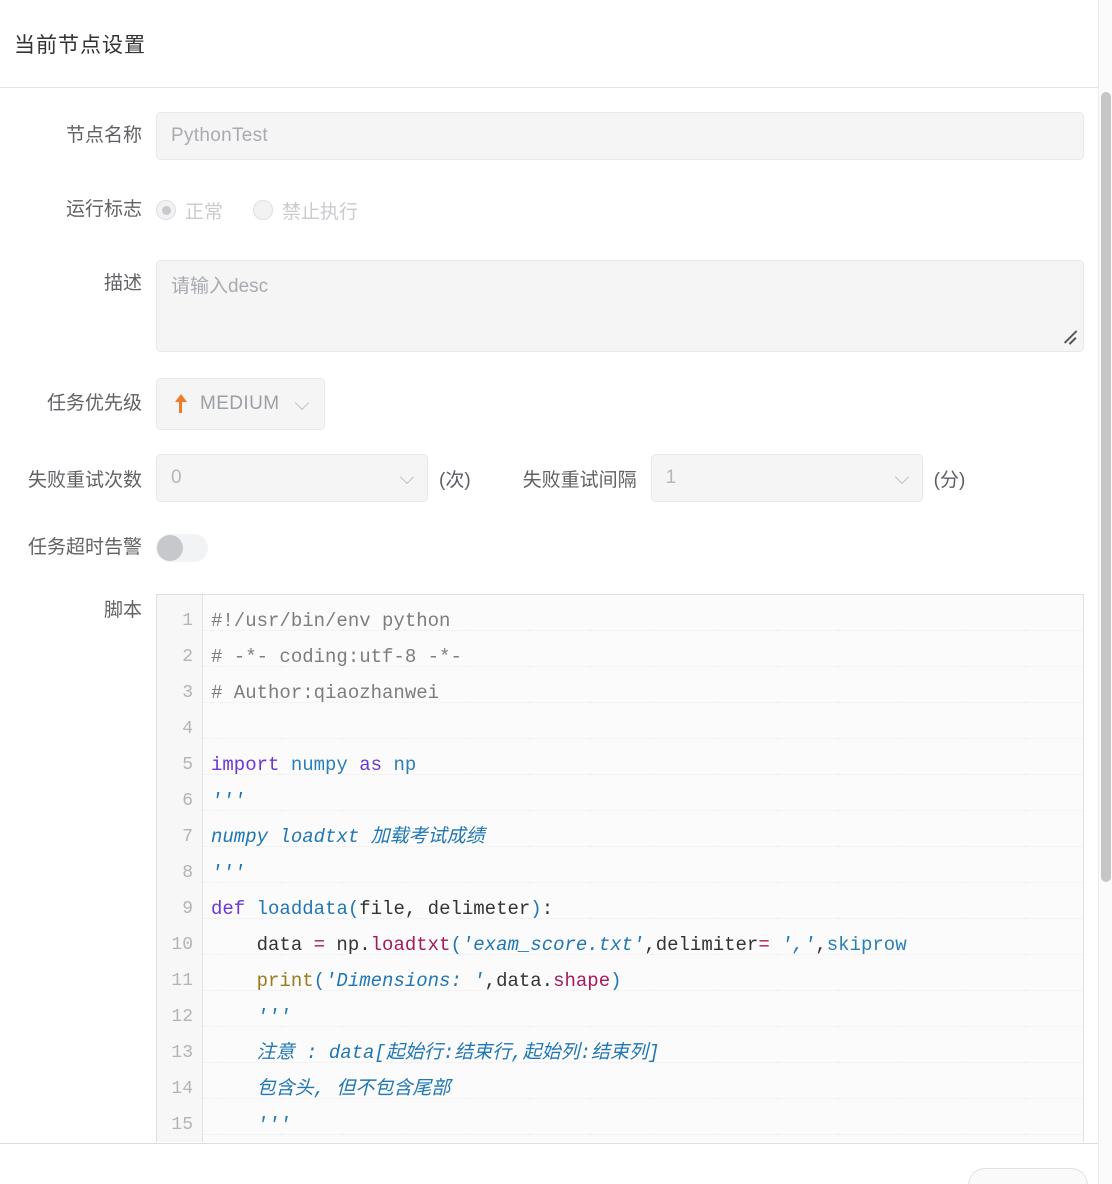 The image size is (1112, 1184). I want to click on retry-times-value: 0, so click(176, 477).